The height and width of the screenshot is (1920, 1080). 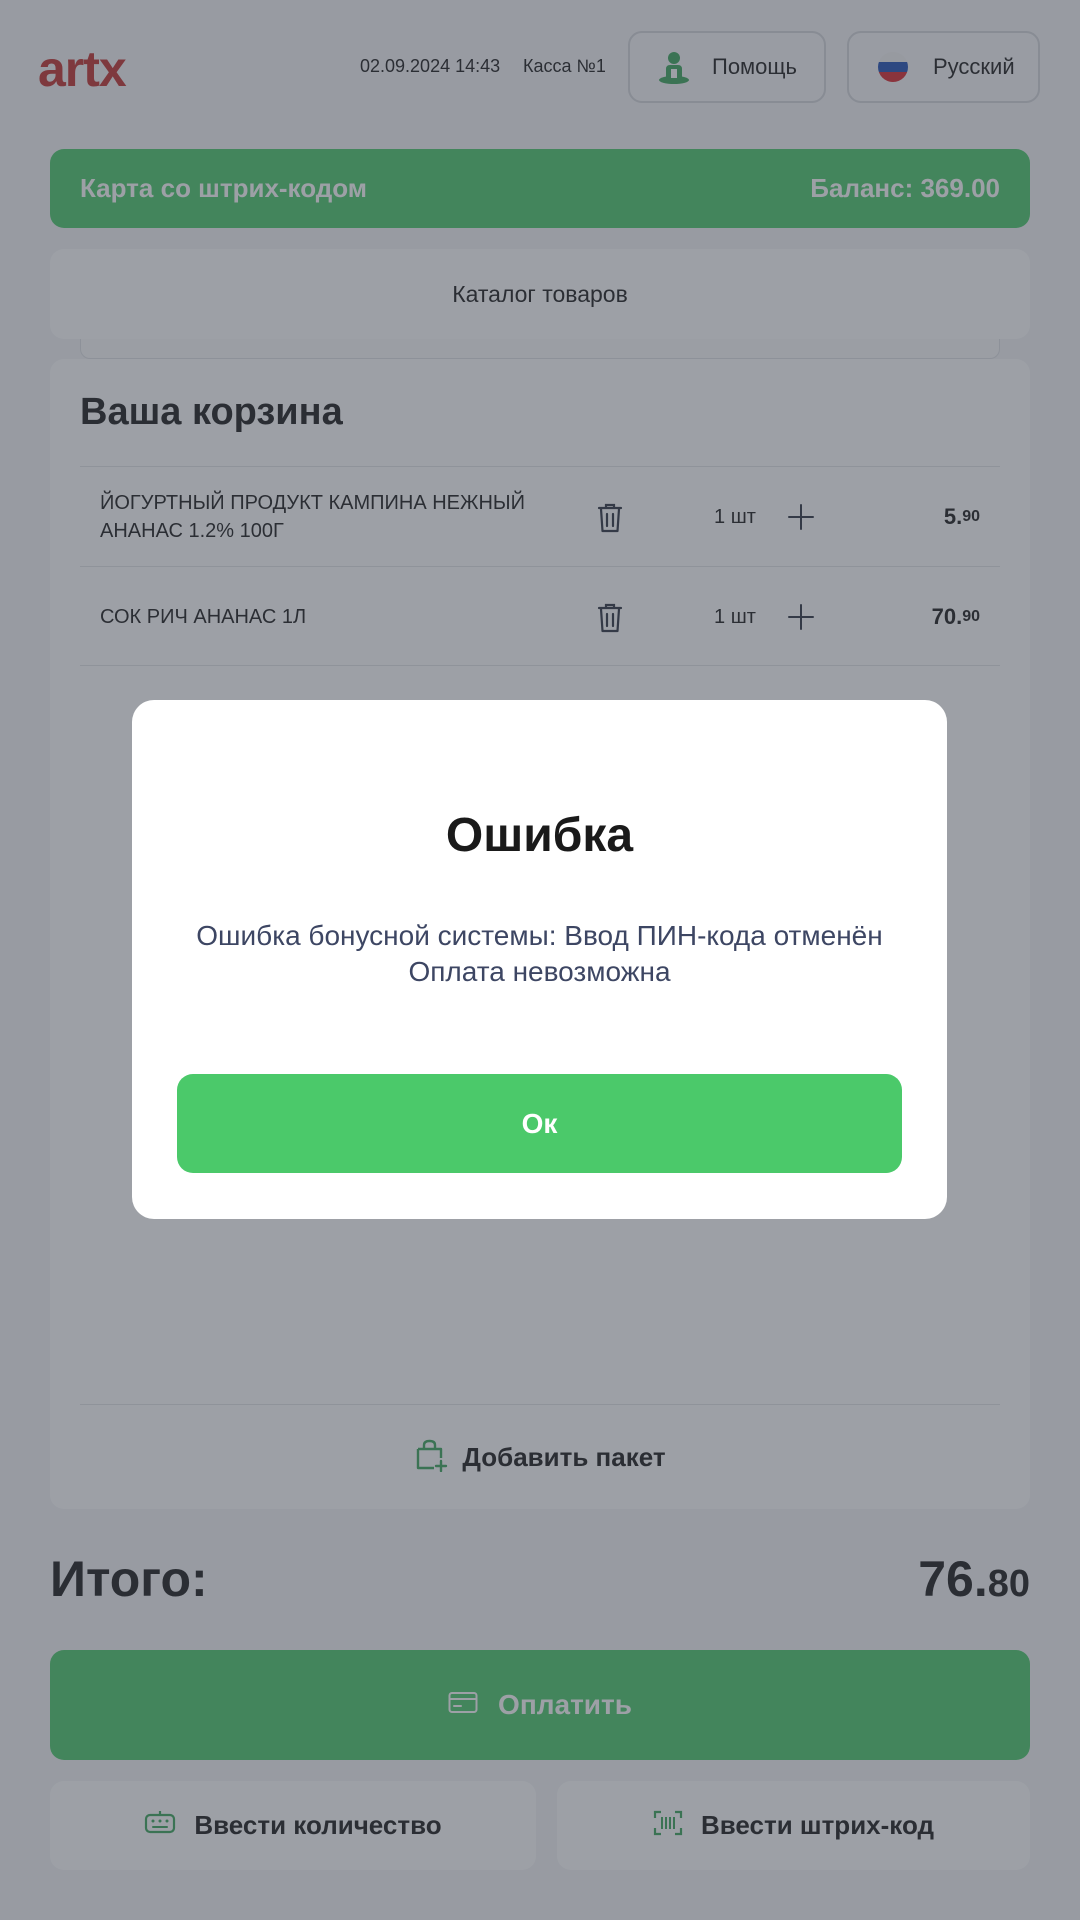 What do you see at coordinates (539, 971) in the screenshot?
I see `dialog-message-line: Оплата невозможна` at bounding box center [539, 971].